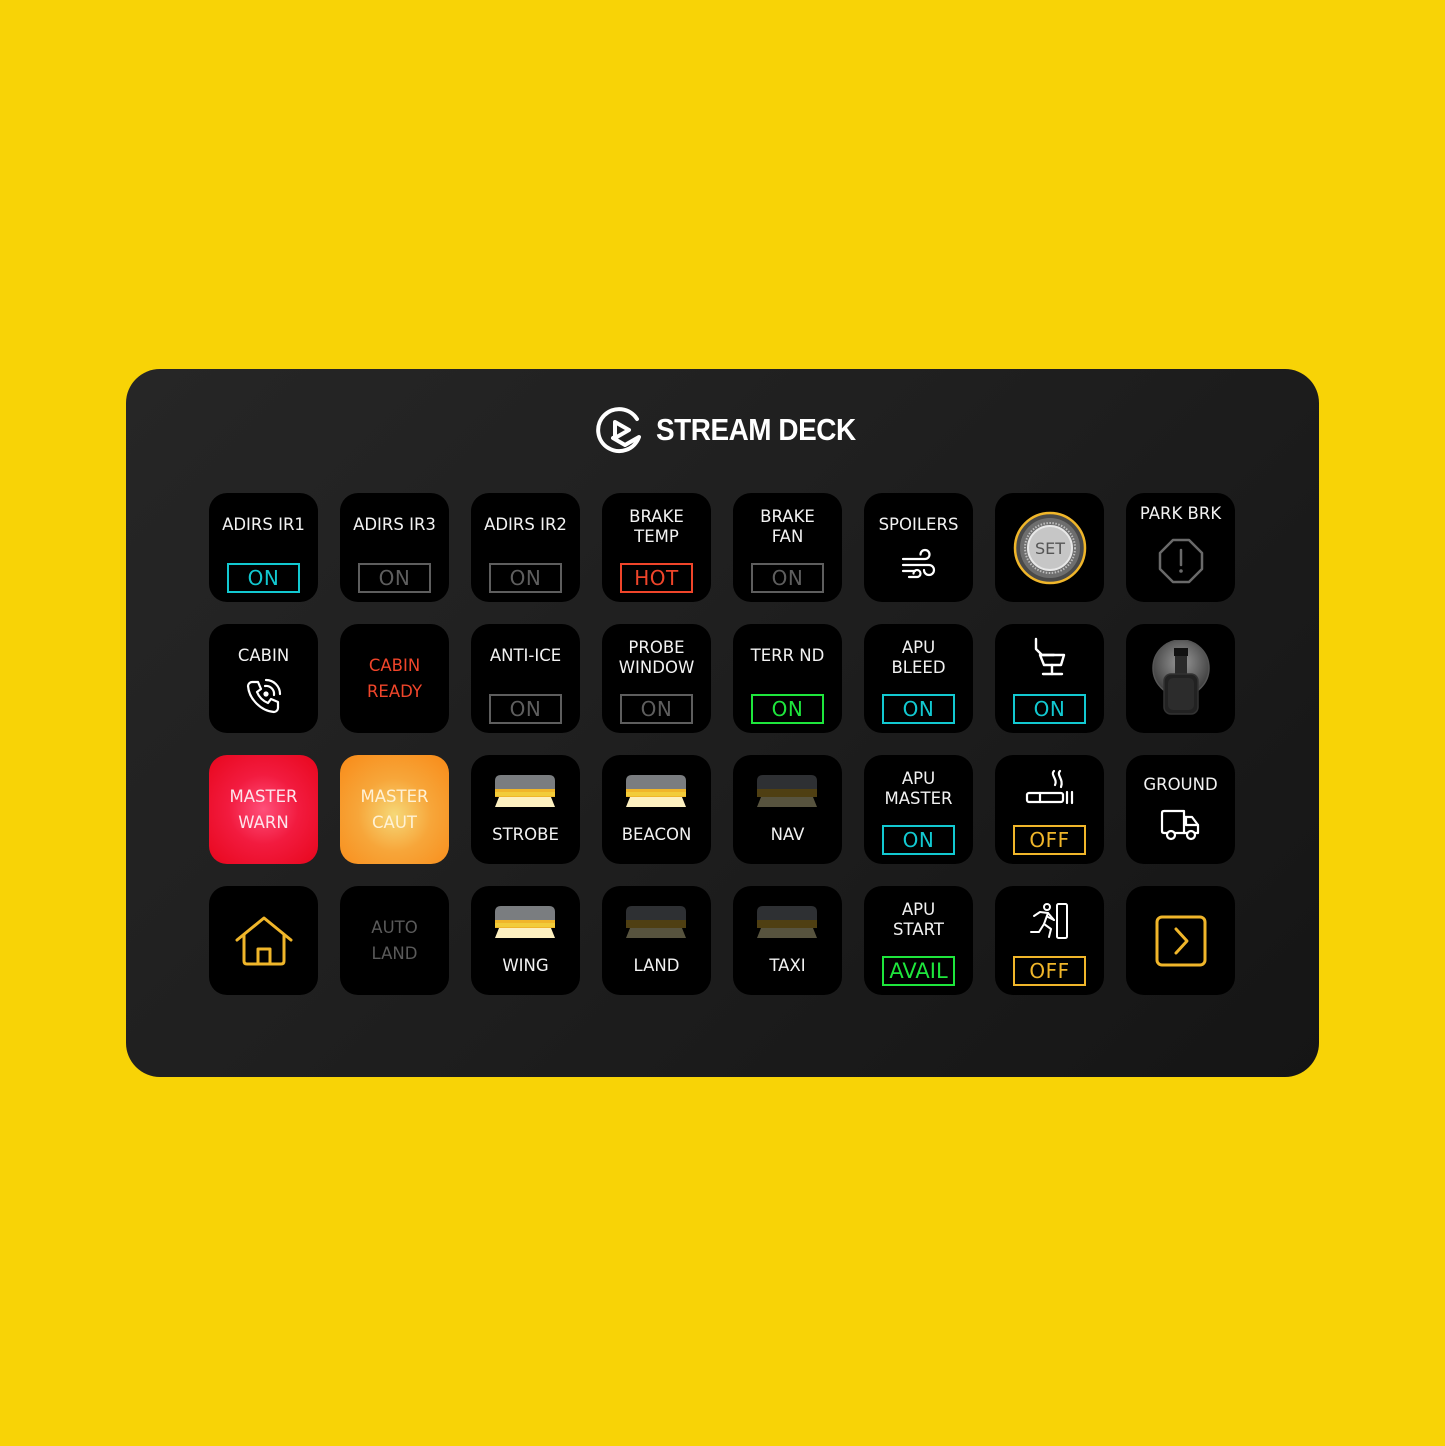  I want to click on key-label: BRAKE FAN, so click(787, 526).